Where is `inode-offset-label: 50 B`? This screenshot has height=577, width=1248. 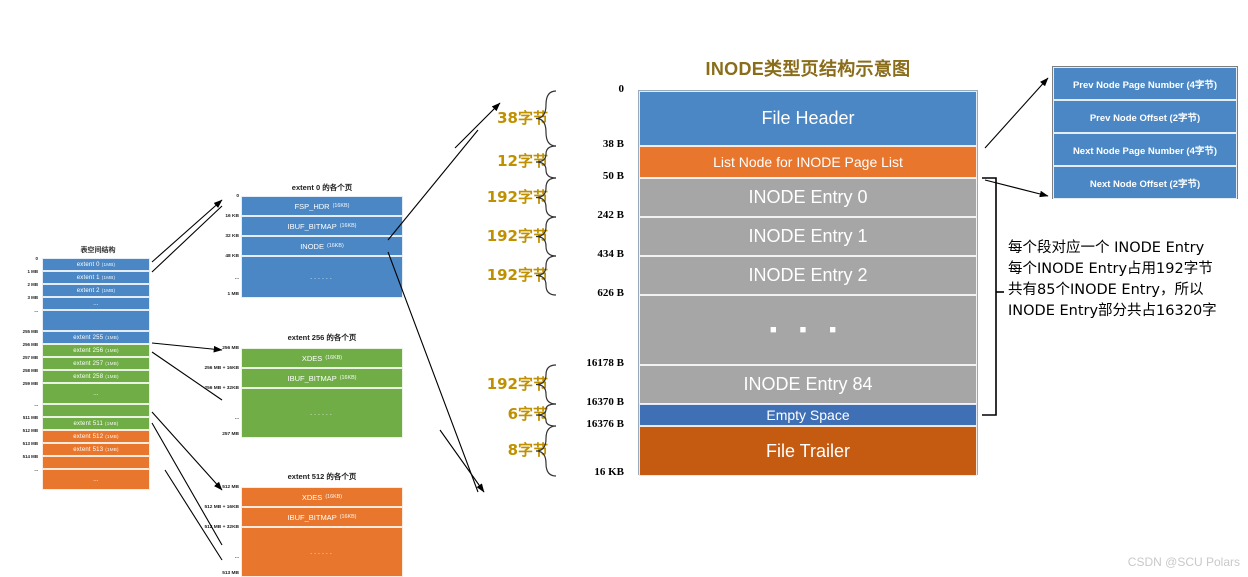
inode-offset-label: 50 B is located at coordinates (613, 176).